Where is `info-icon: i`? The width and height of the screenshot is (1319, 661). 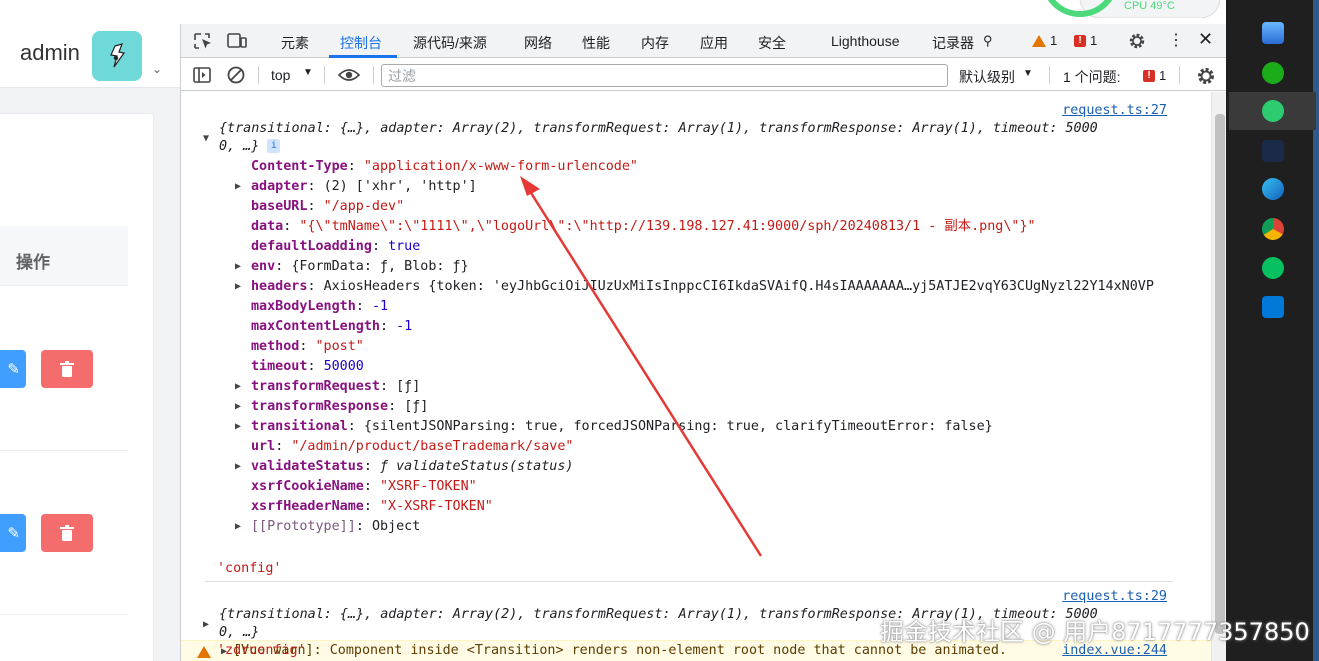
info-icon: i is located at coordinates (274, 146).